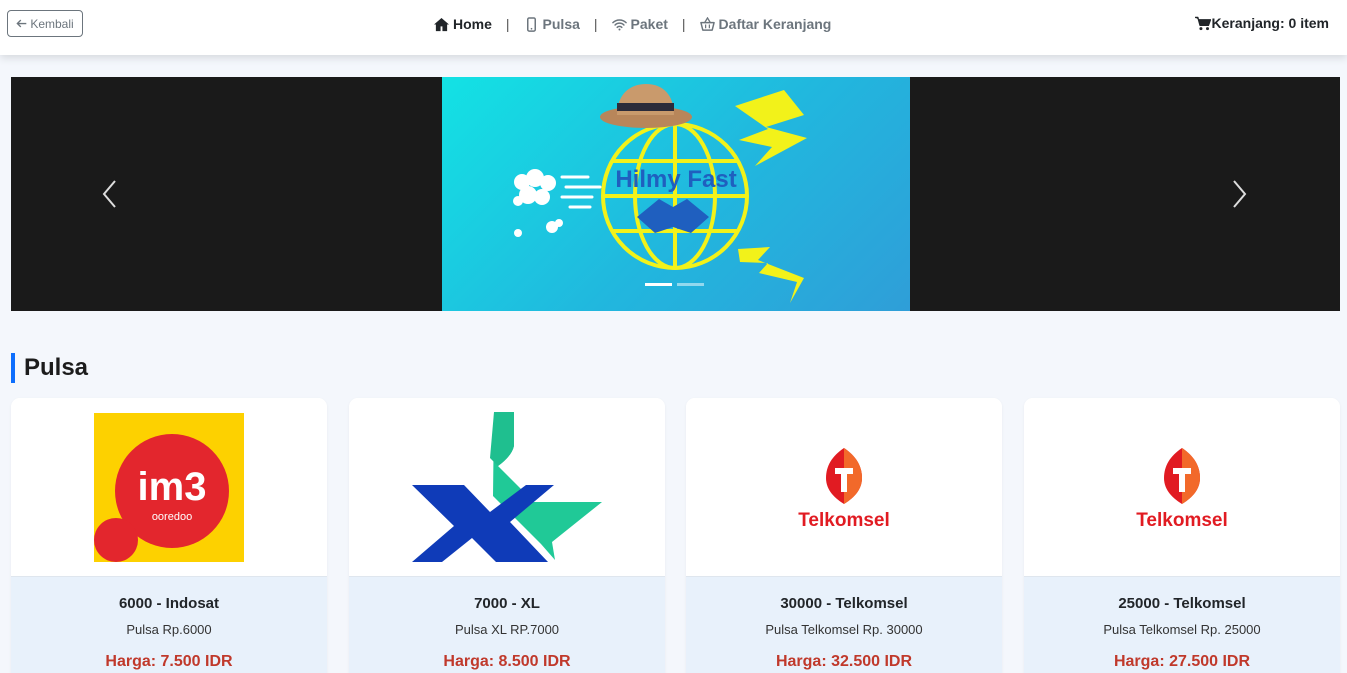 The image size is (1347, 673). Describe the element at coordinates (1202, 23) in the screenshot. I see `cart-icon` at that location.